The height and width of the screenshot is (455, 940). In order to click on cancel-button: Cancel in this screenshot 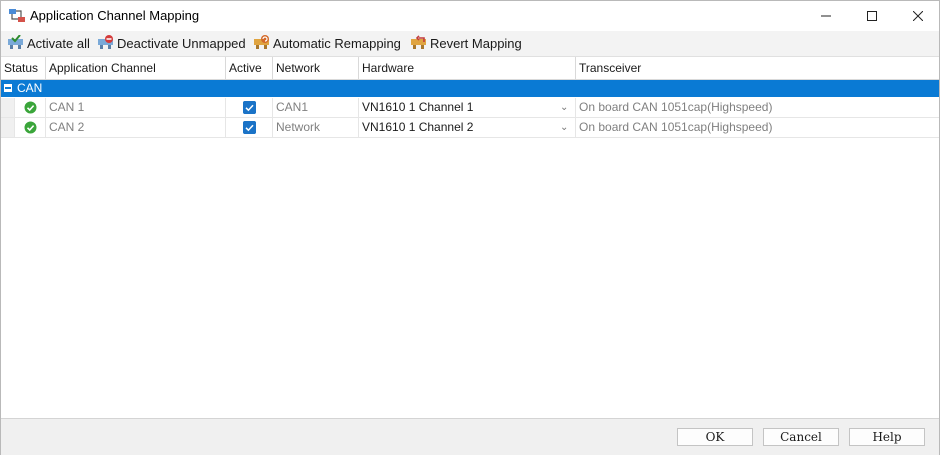, I will do `click(801, 437)`.